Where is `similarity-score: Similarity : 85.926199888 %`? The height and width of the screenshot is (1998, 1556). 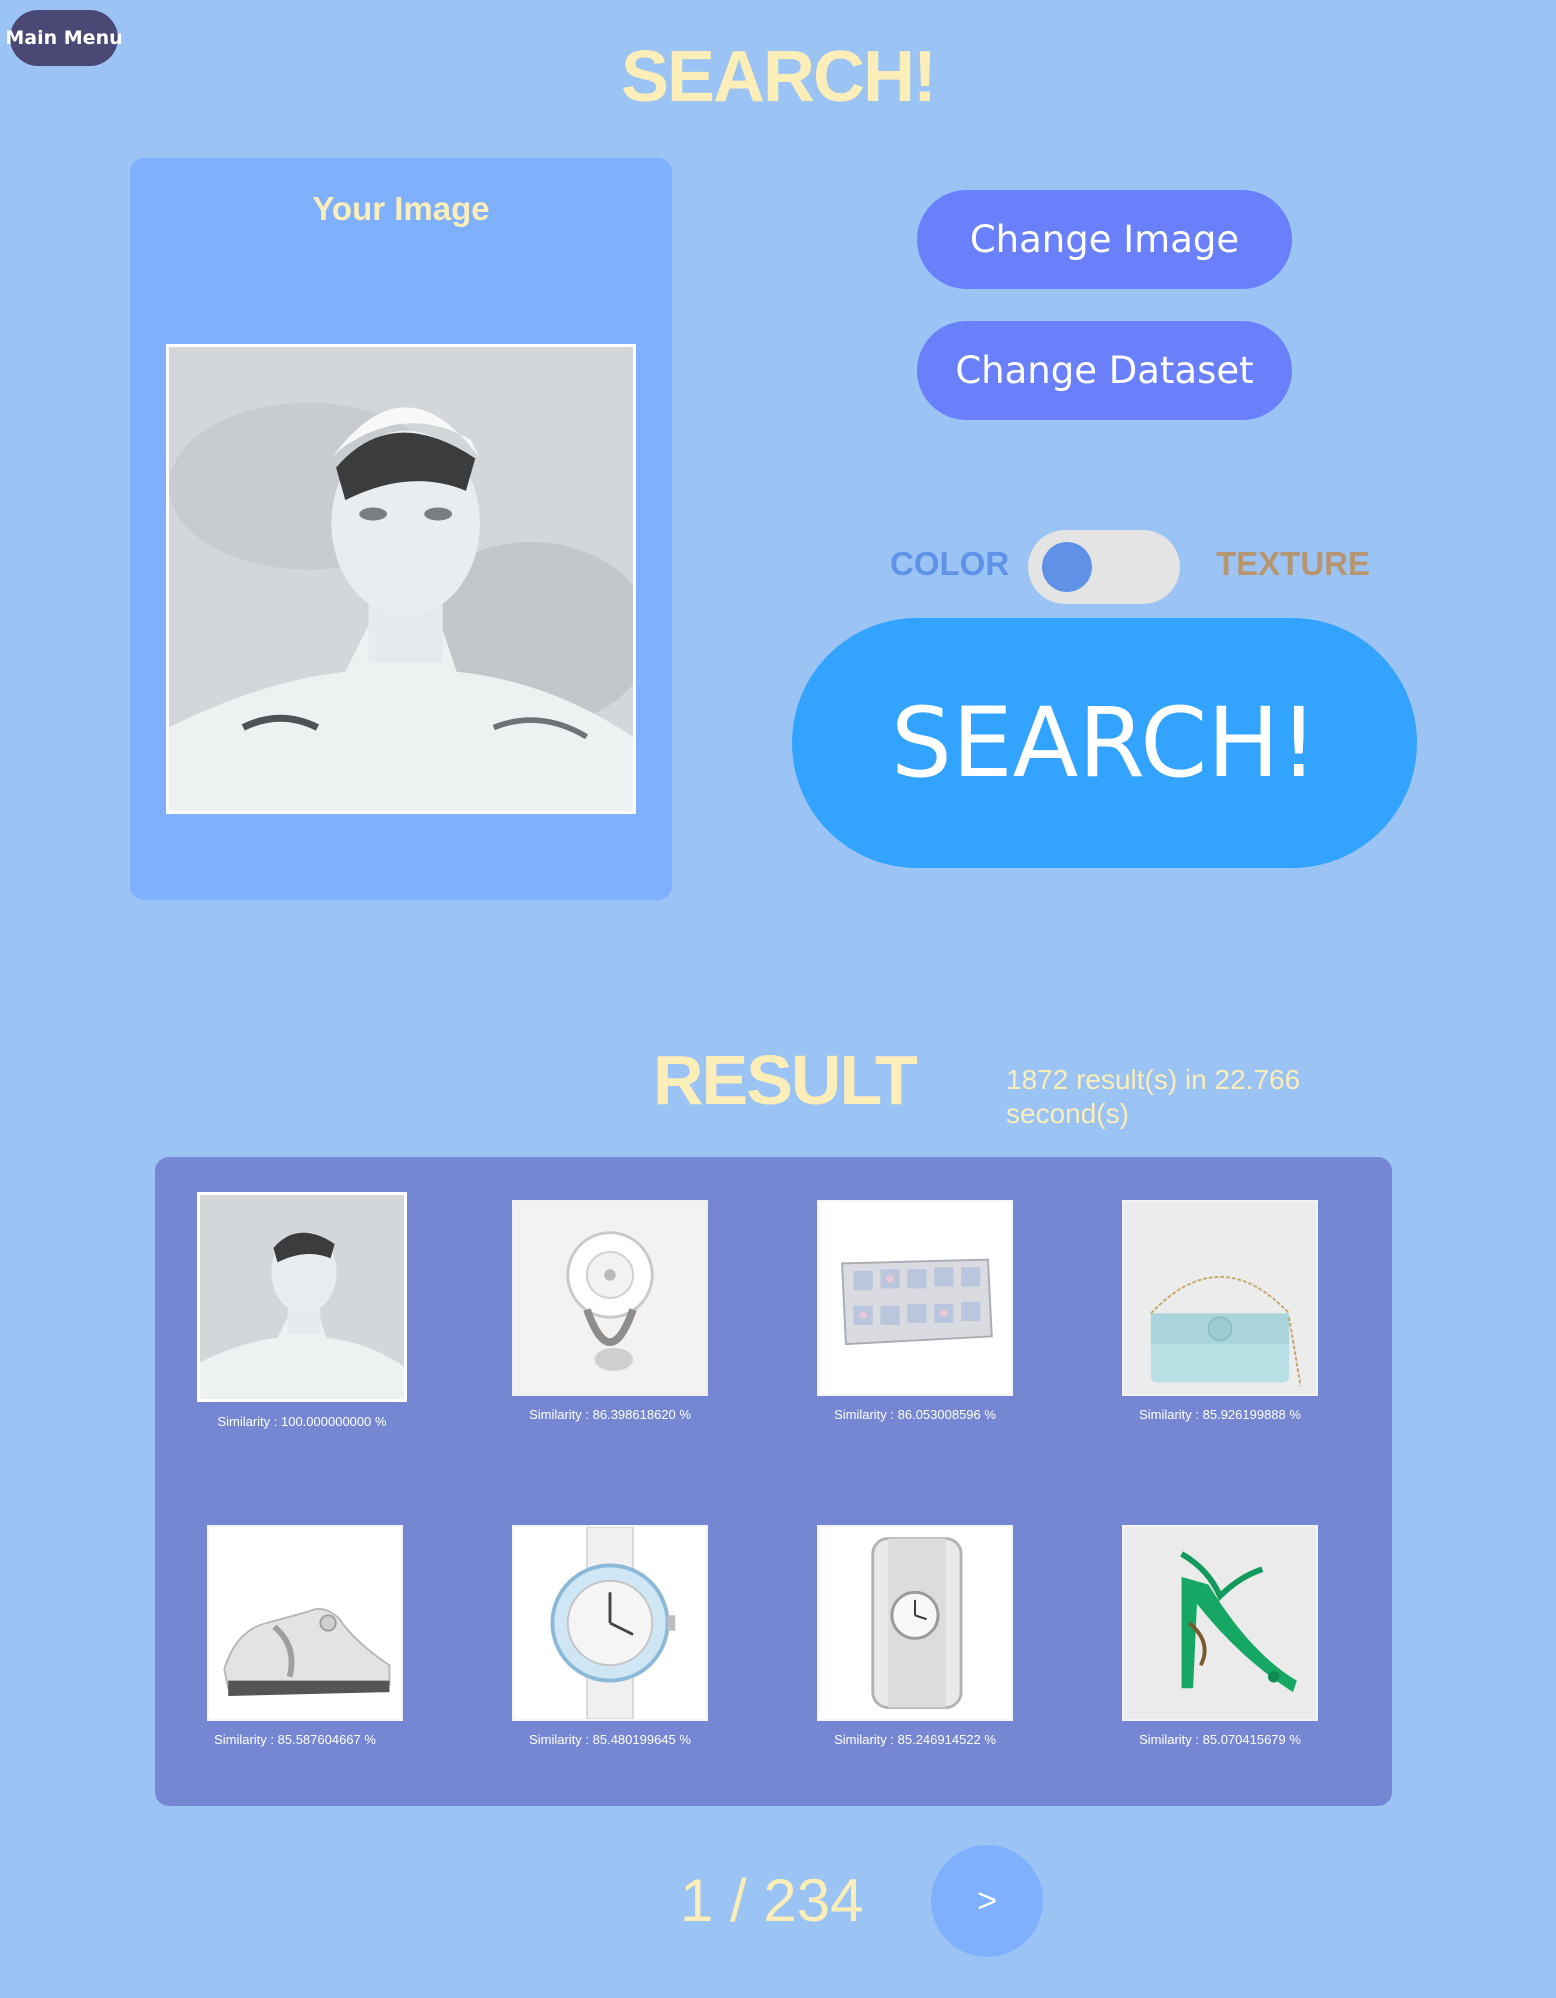
similarity-score: Similarity : 85.926199888 % is located at coordinates (1220, 1414).